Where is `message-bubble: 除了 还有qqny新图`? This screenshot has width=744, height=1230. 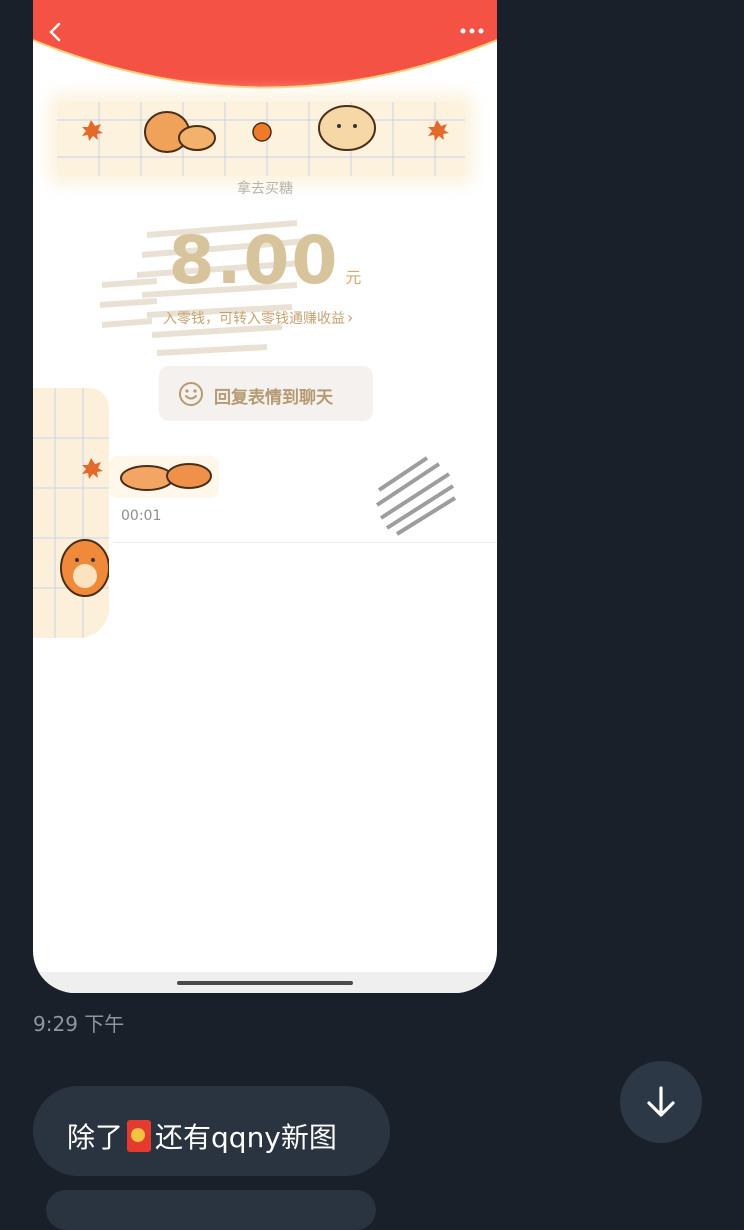 message-bubble: 除了 还有qqny新图 is located at coordinates (211, 1131).